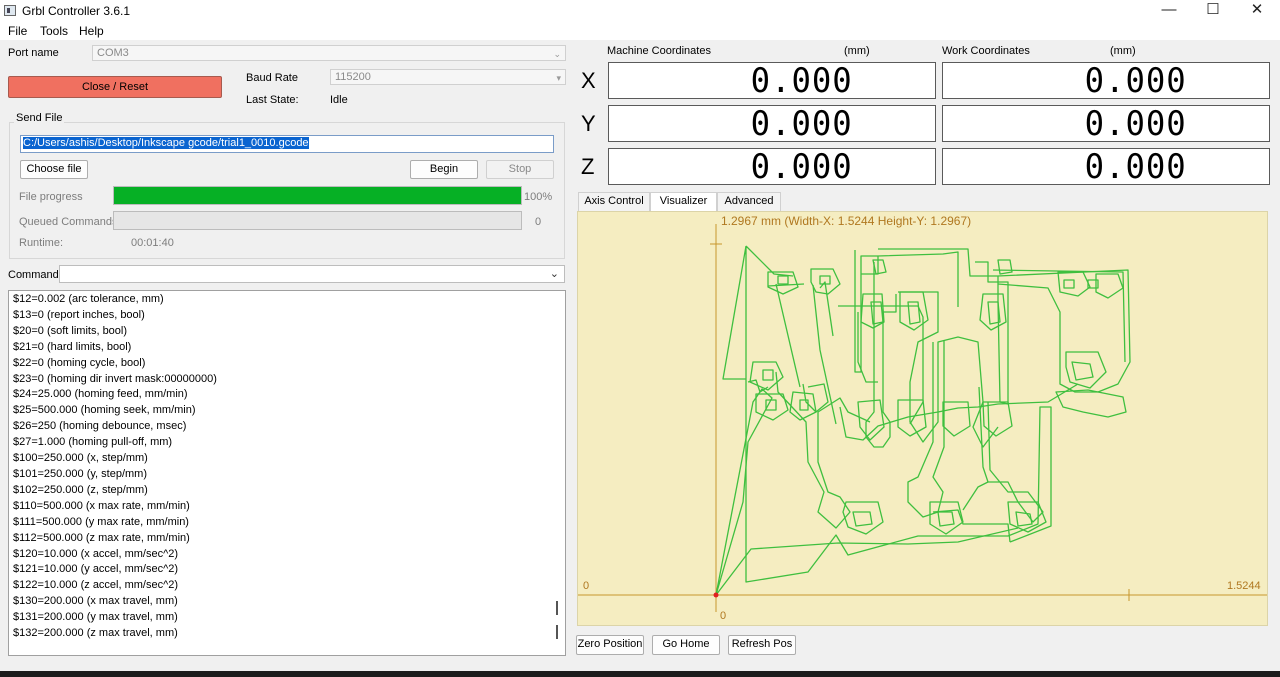 This screenshot has height=677, width=1280. Describe the element at coordinates (79, 314) in the screenshot. I see `console-line: $13=0 (report inches, bool)` at that location.